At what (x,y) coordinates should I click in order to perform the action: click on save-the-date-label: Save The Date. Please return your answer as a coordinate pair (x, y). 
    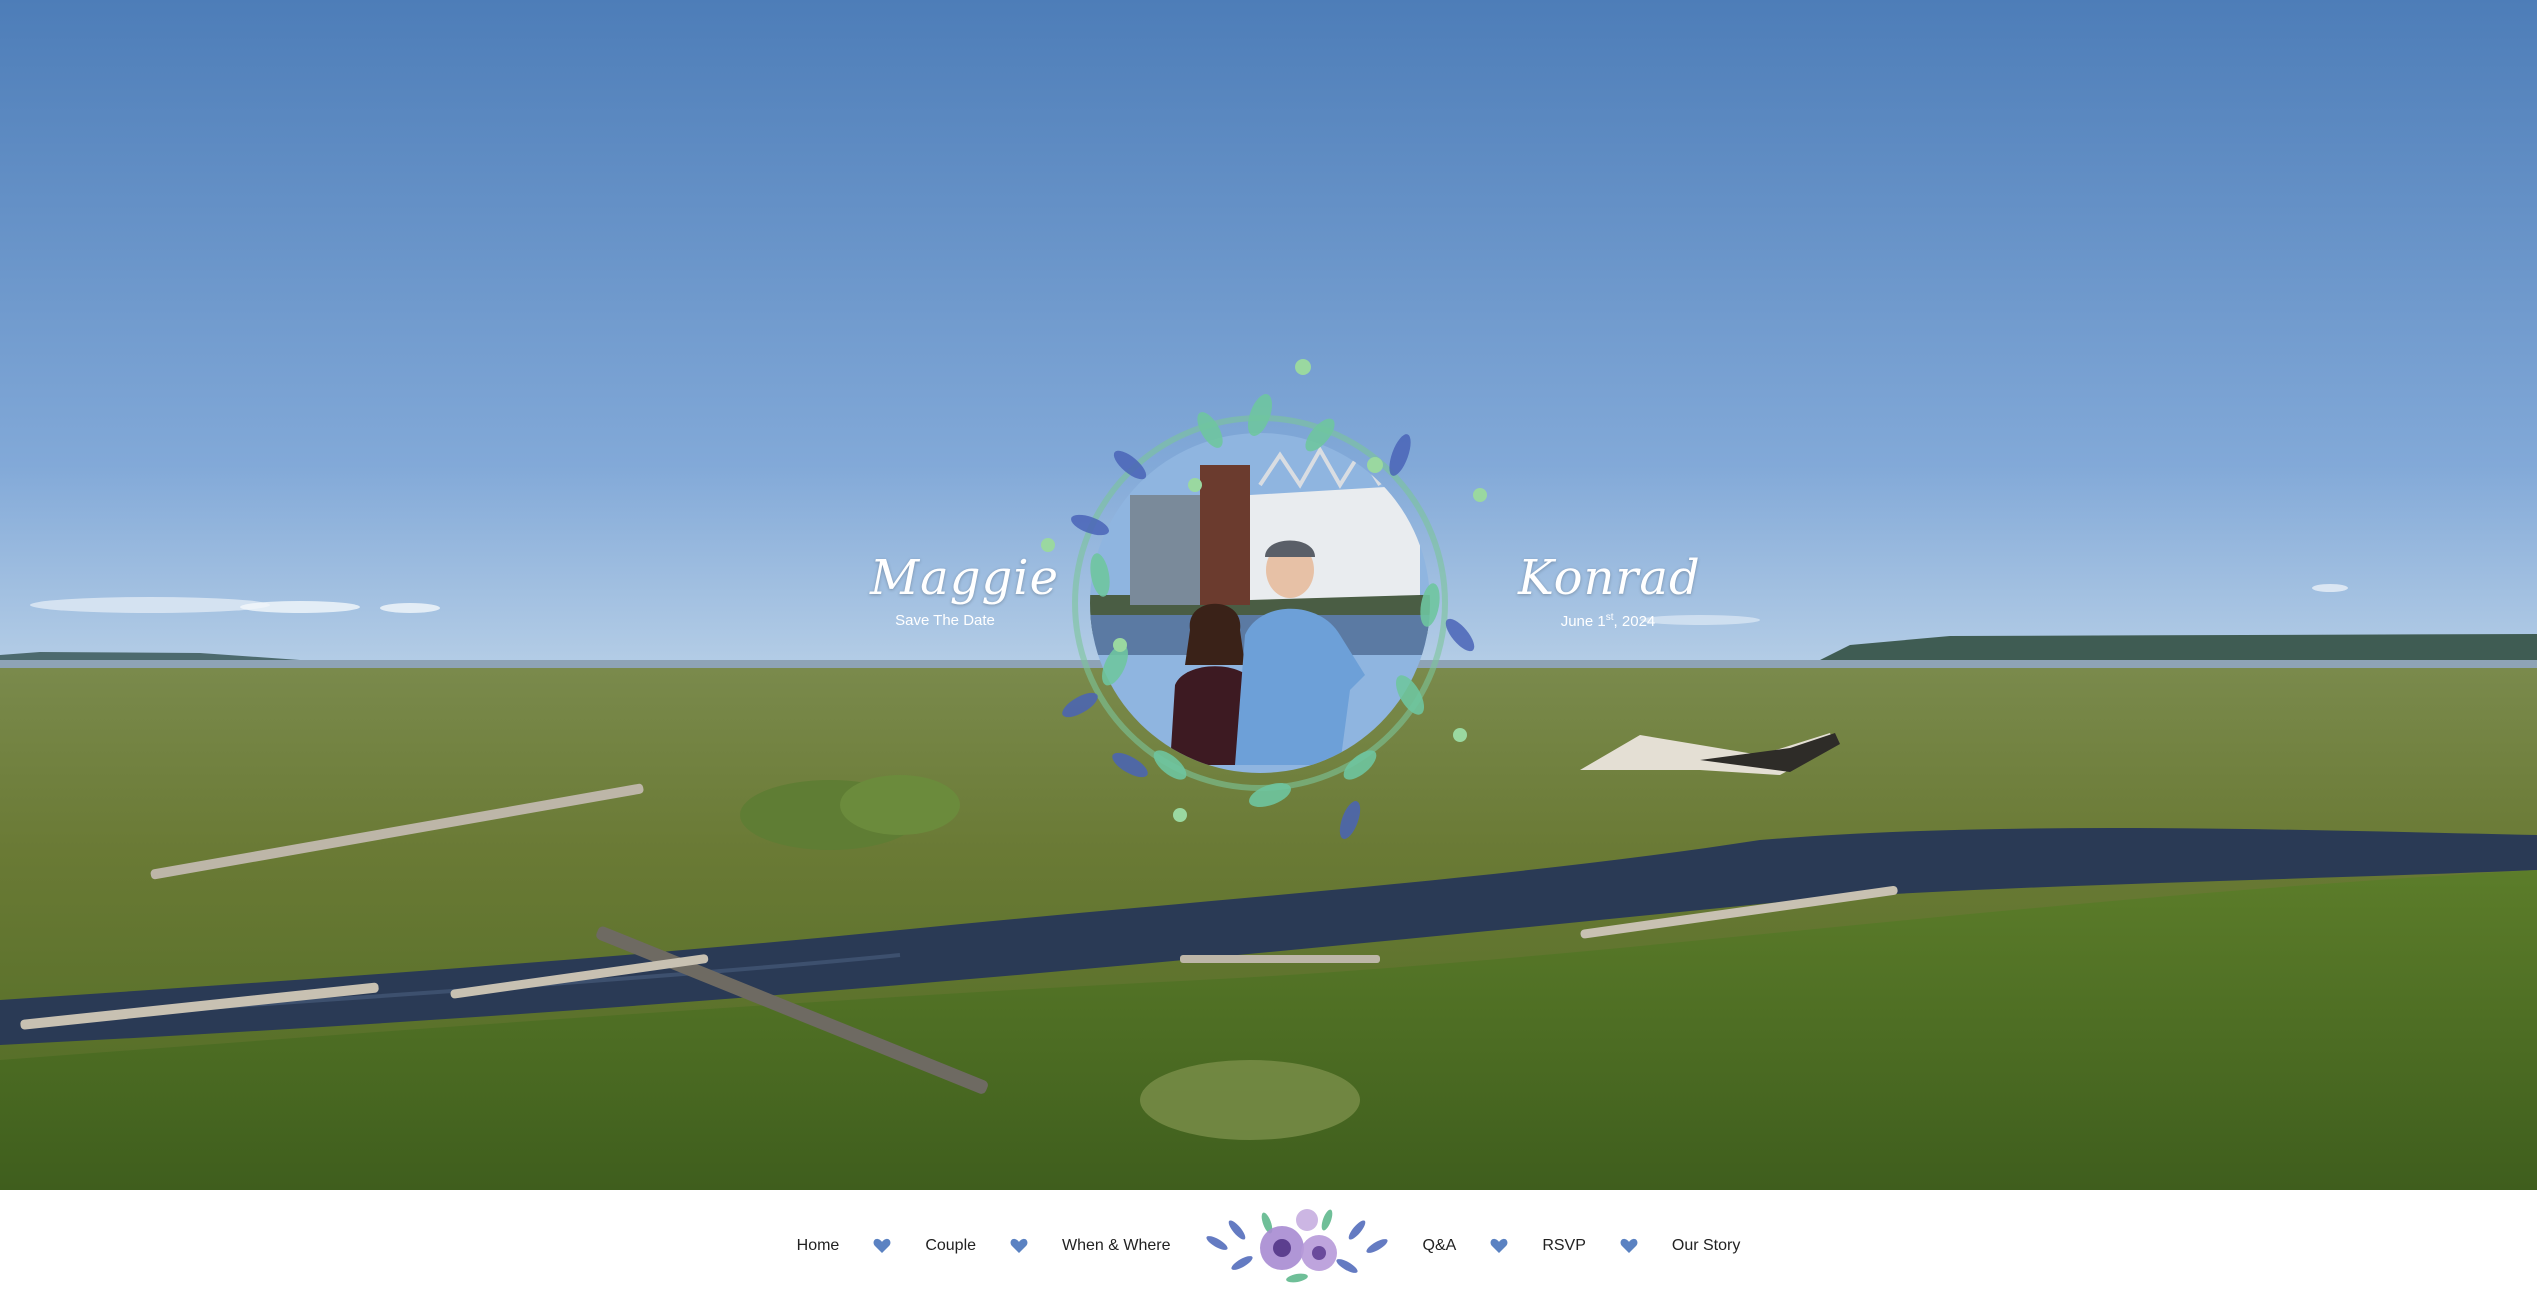
    Looking at the image, I should click on (945, 620).